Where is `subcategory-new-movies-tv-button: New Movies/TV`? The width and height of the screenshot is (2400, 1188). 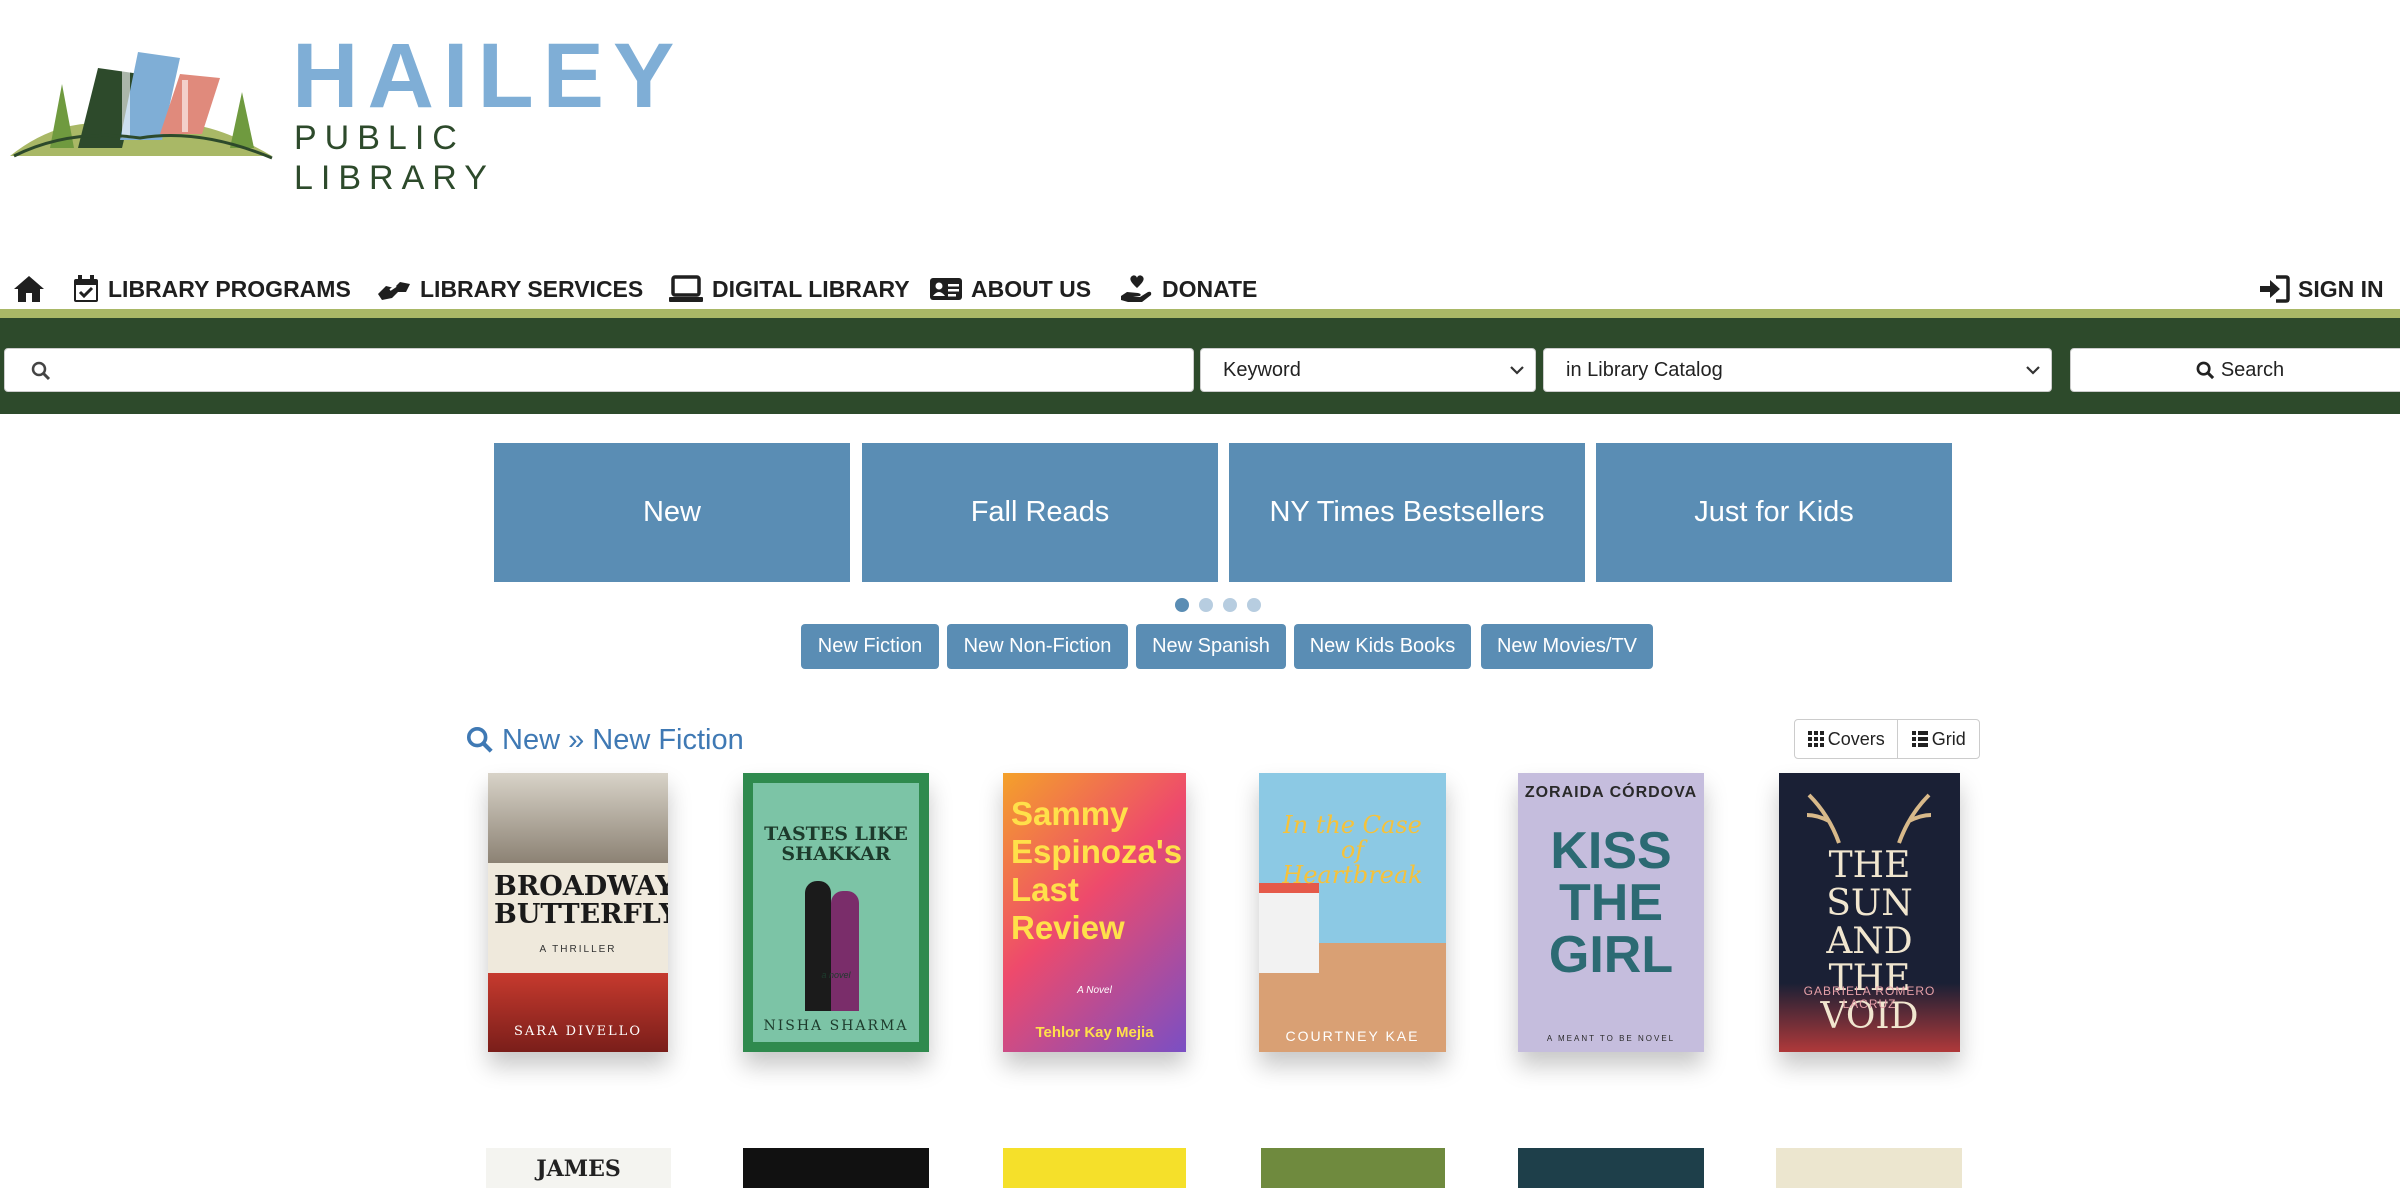
subcategory-new-movies-tv-button: New Movies/TV is located at coordinates (1567, 646).